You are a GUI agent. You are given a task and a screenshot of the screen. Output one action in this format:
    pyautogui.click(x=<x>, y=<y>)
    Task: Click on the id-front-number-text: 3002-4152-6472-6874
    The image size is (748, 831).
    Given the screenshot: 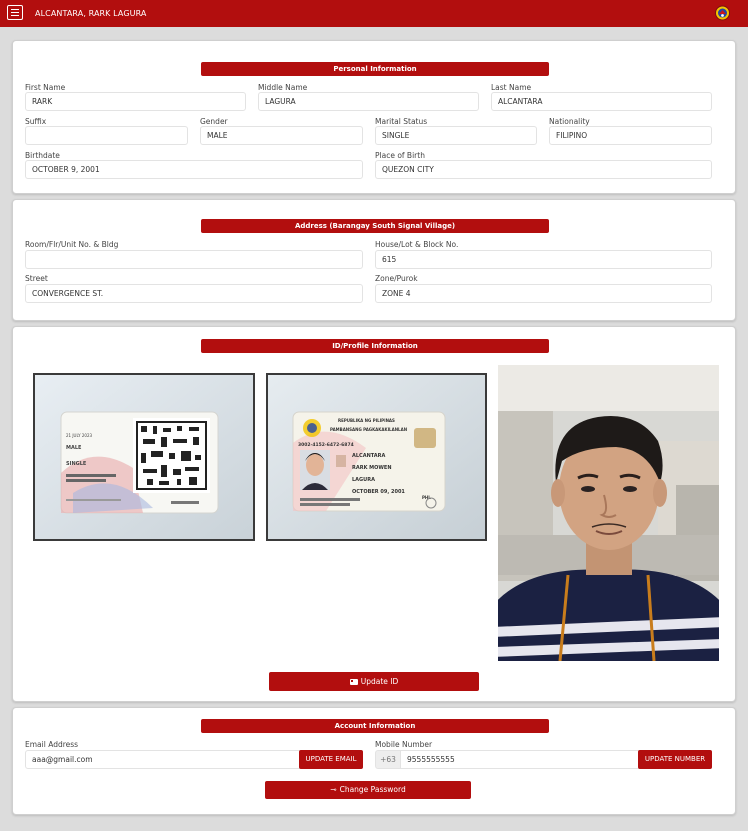 What is the action you would take?
    pyautogui.click(x=326, y=445)
    